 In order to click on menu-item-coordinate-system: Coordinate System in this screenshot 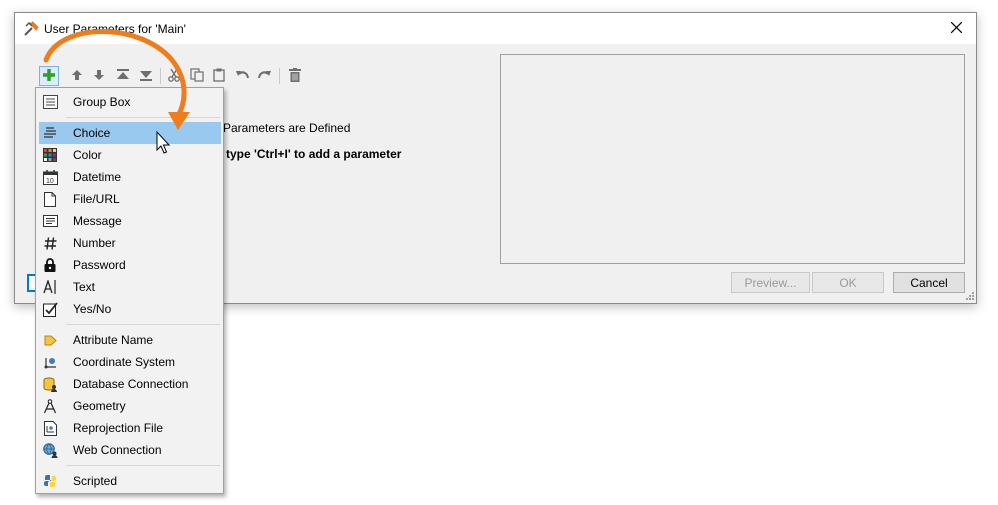, I will do `click(130, 362)`.